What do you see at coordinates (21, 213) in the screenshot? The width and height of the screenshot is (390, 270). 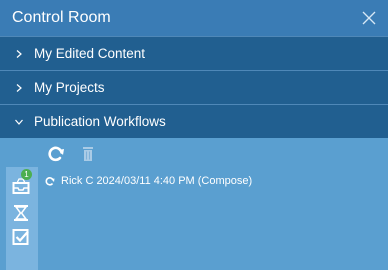 I see `hourglass-icon` at bounding box center [21, 213].